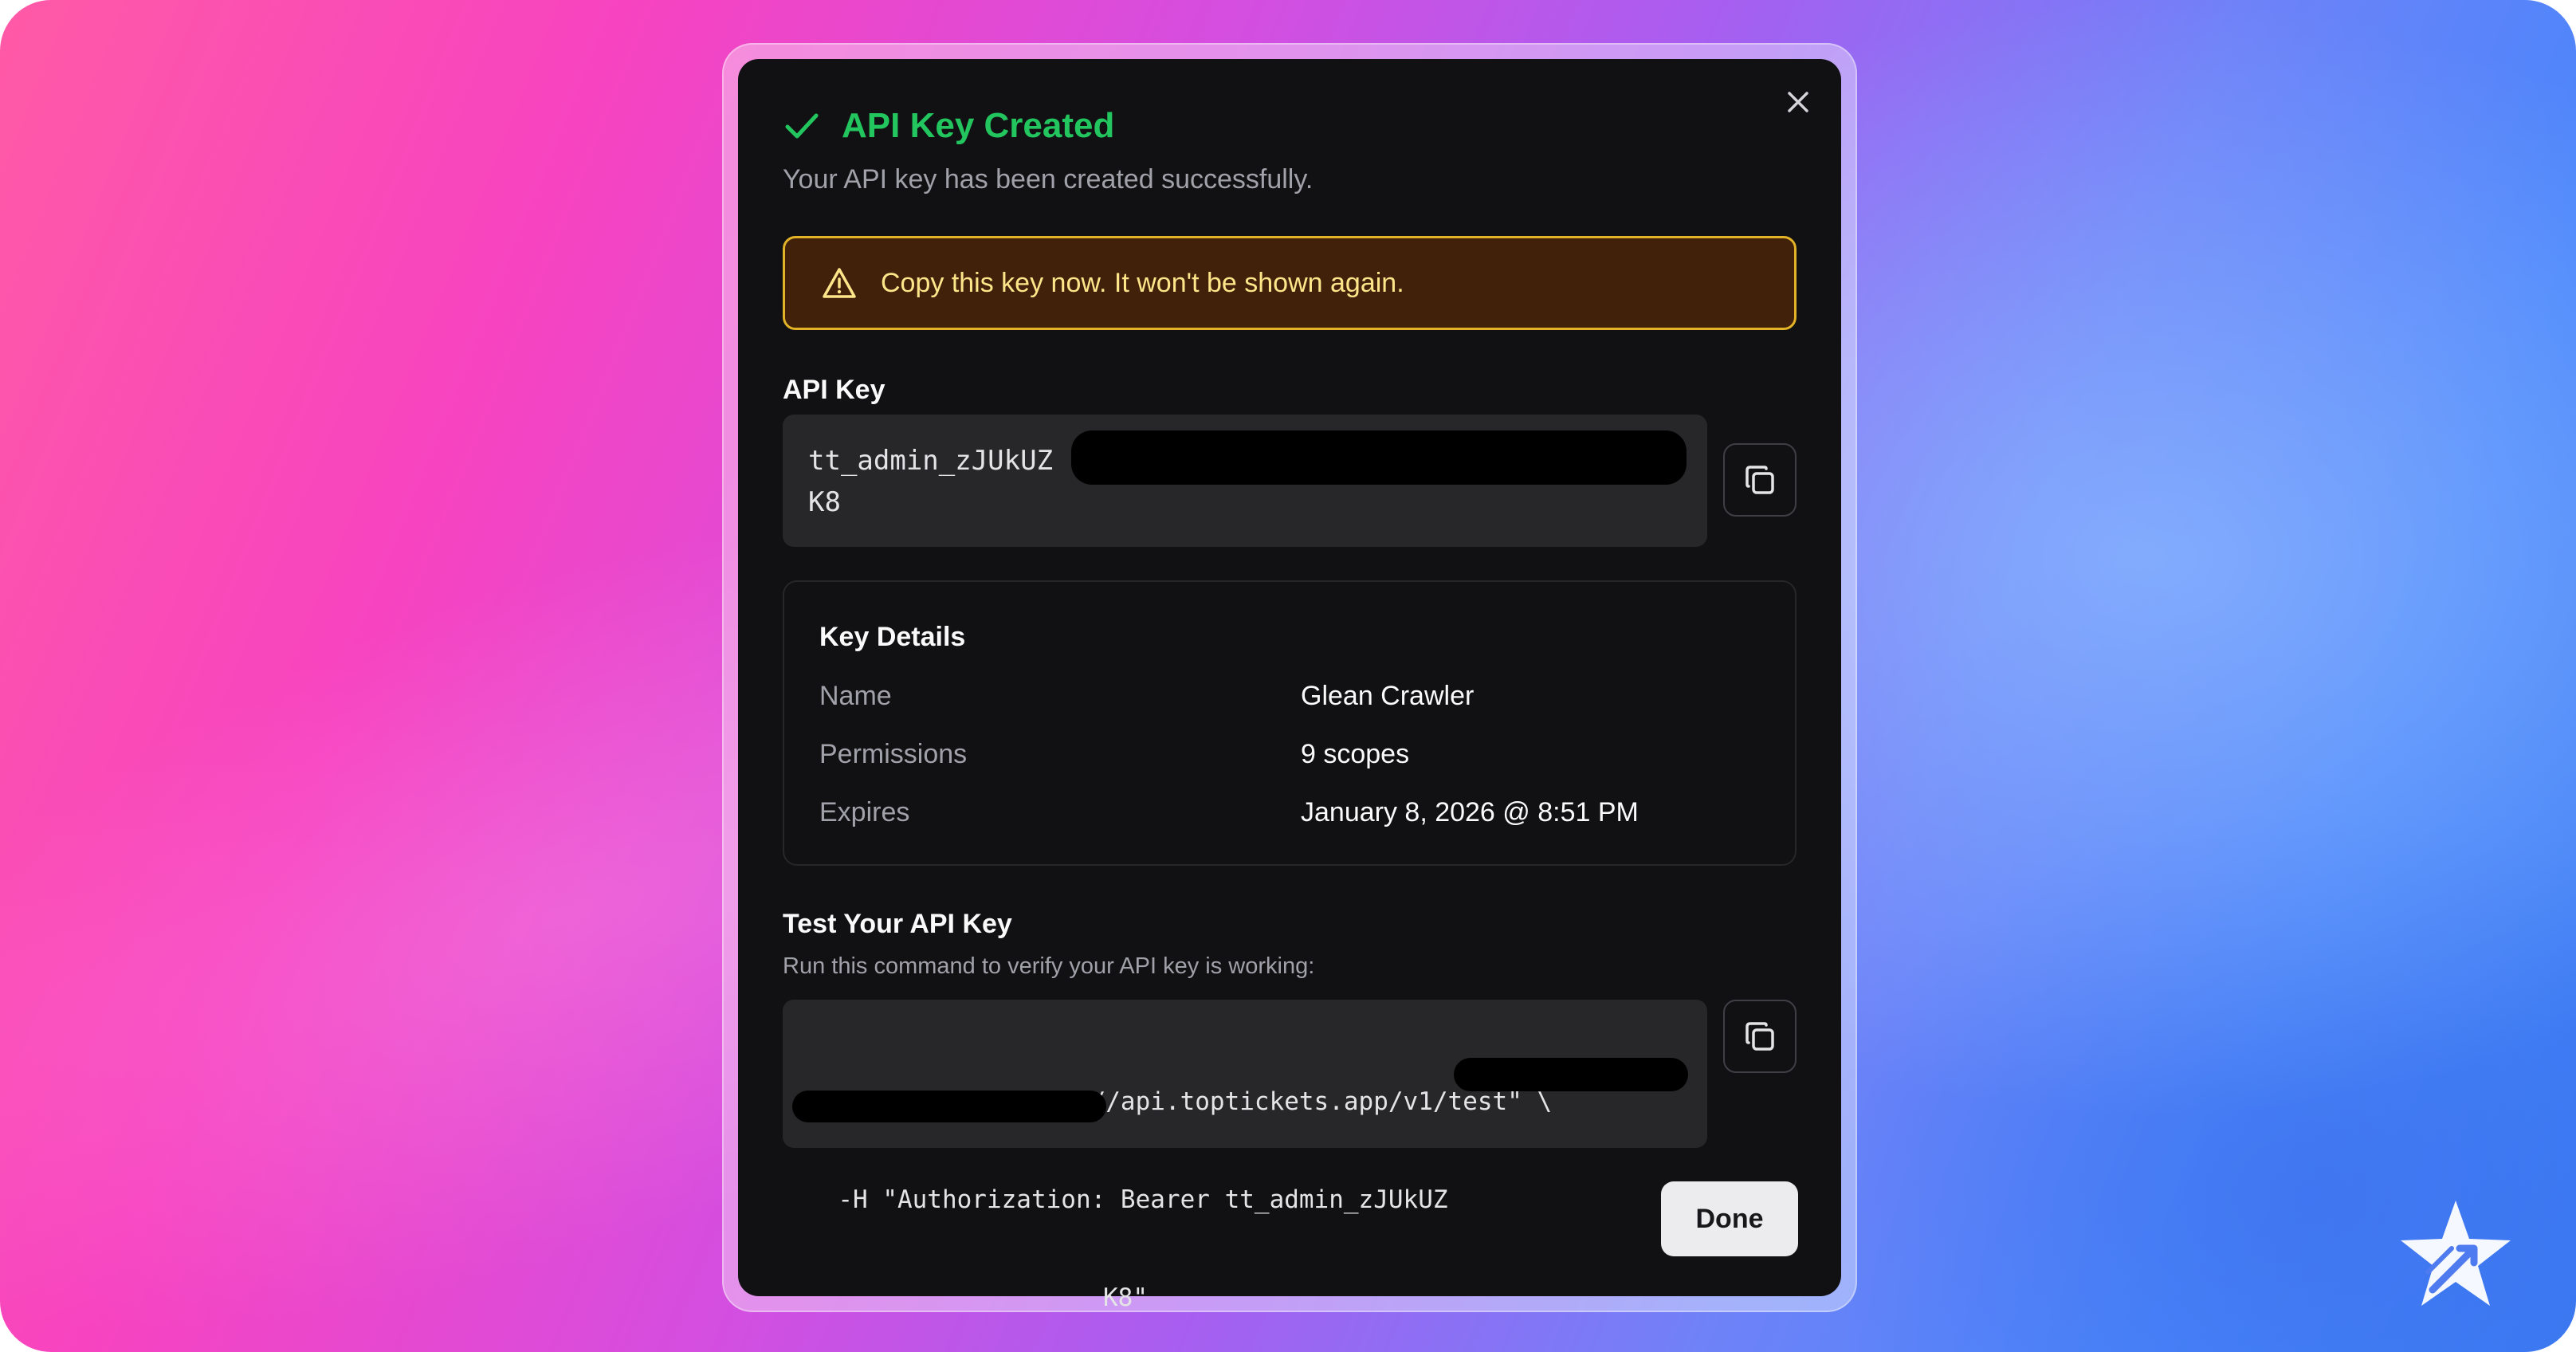 Image resolution: width=2576 pixels, height=1352 pixels. I want to click on done-button: Done, so click(1729, 1218).